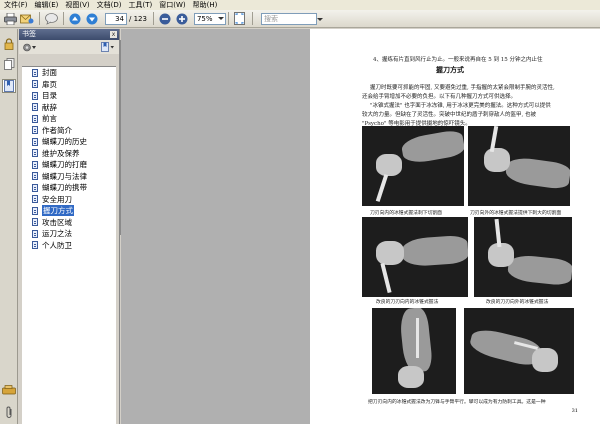 This screenshot has height=424, width=600. I want to click on email-icon, so click(27, 19).